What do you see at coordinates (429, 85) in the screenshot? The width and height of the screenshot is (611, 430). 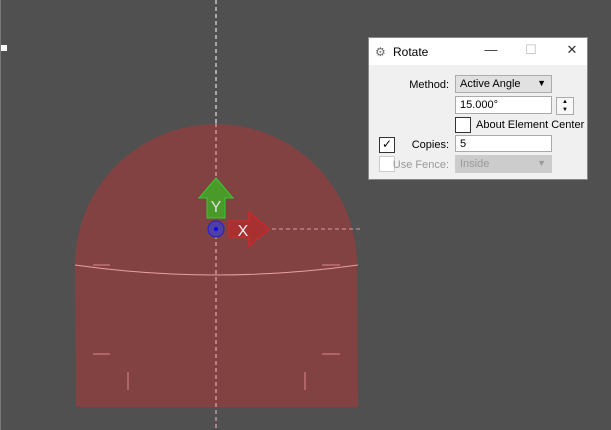 I see `method-label: Method:` at bounding box center [429, 85].